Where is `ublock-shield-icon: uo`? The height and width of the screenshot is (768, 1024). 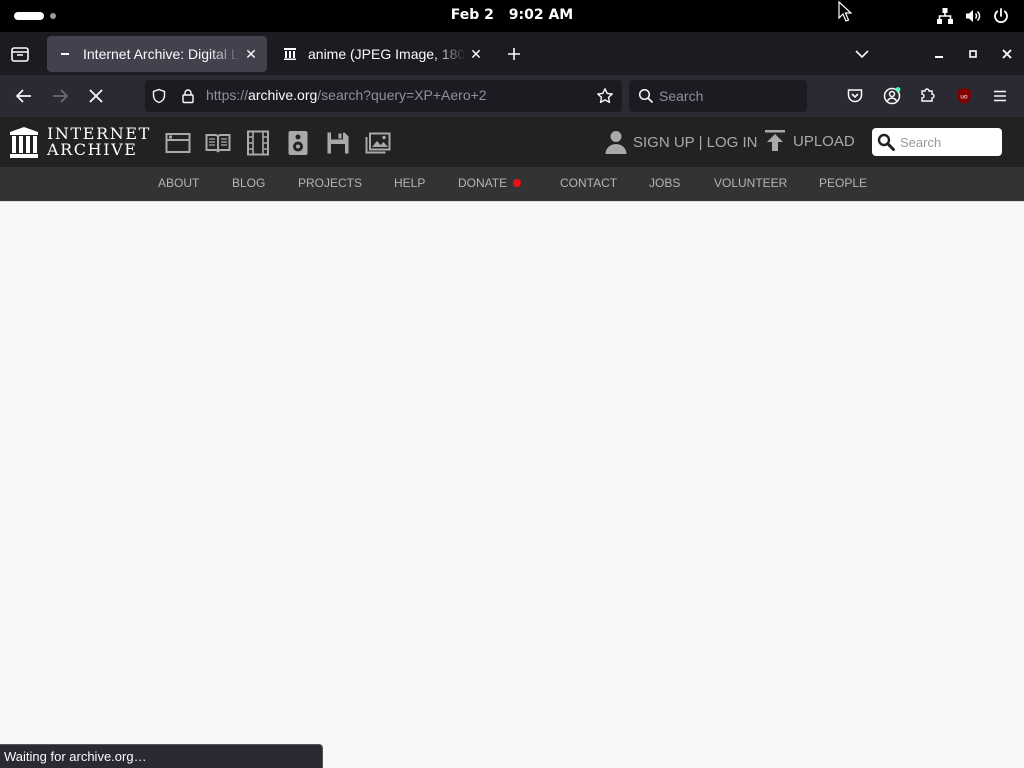 ublock-shield-icon: uo is located at coordinates (964, 96).